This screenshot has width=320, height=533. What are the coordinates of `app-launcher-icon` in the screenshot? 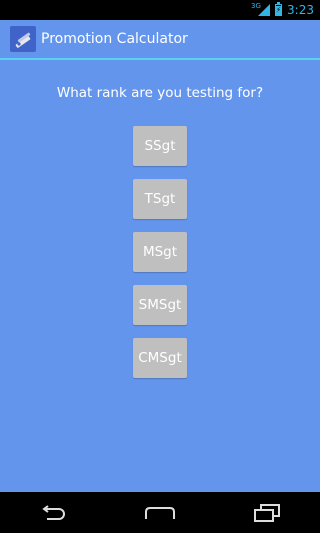 It's located at (23, 39).